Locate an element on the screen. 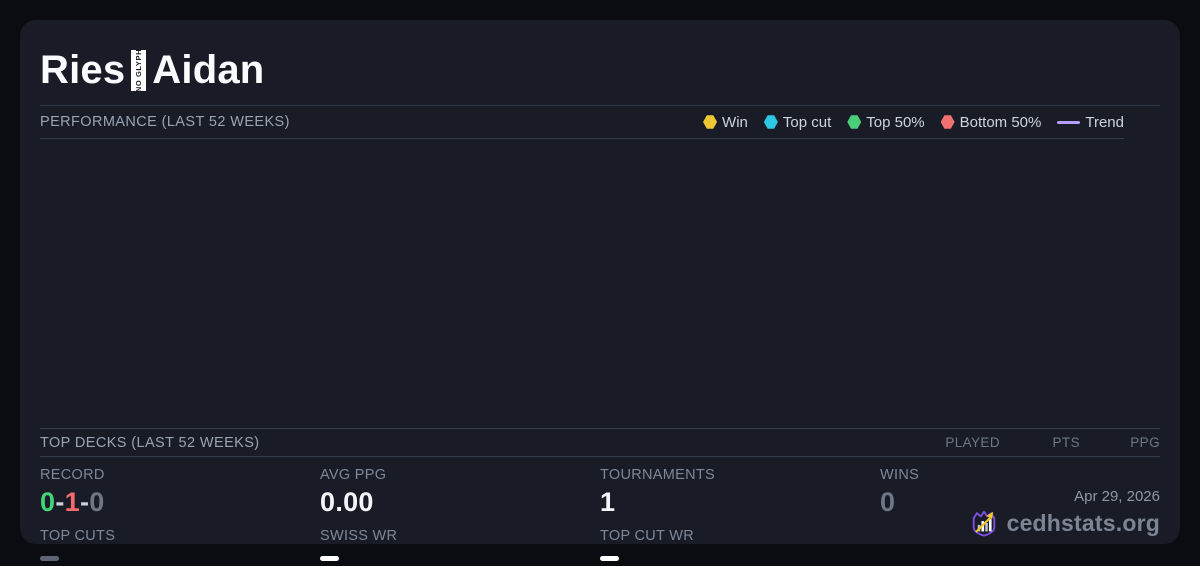  legend-label: Bottom 50% is located at coordinates (1000, 122).